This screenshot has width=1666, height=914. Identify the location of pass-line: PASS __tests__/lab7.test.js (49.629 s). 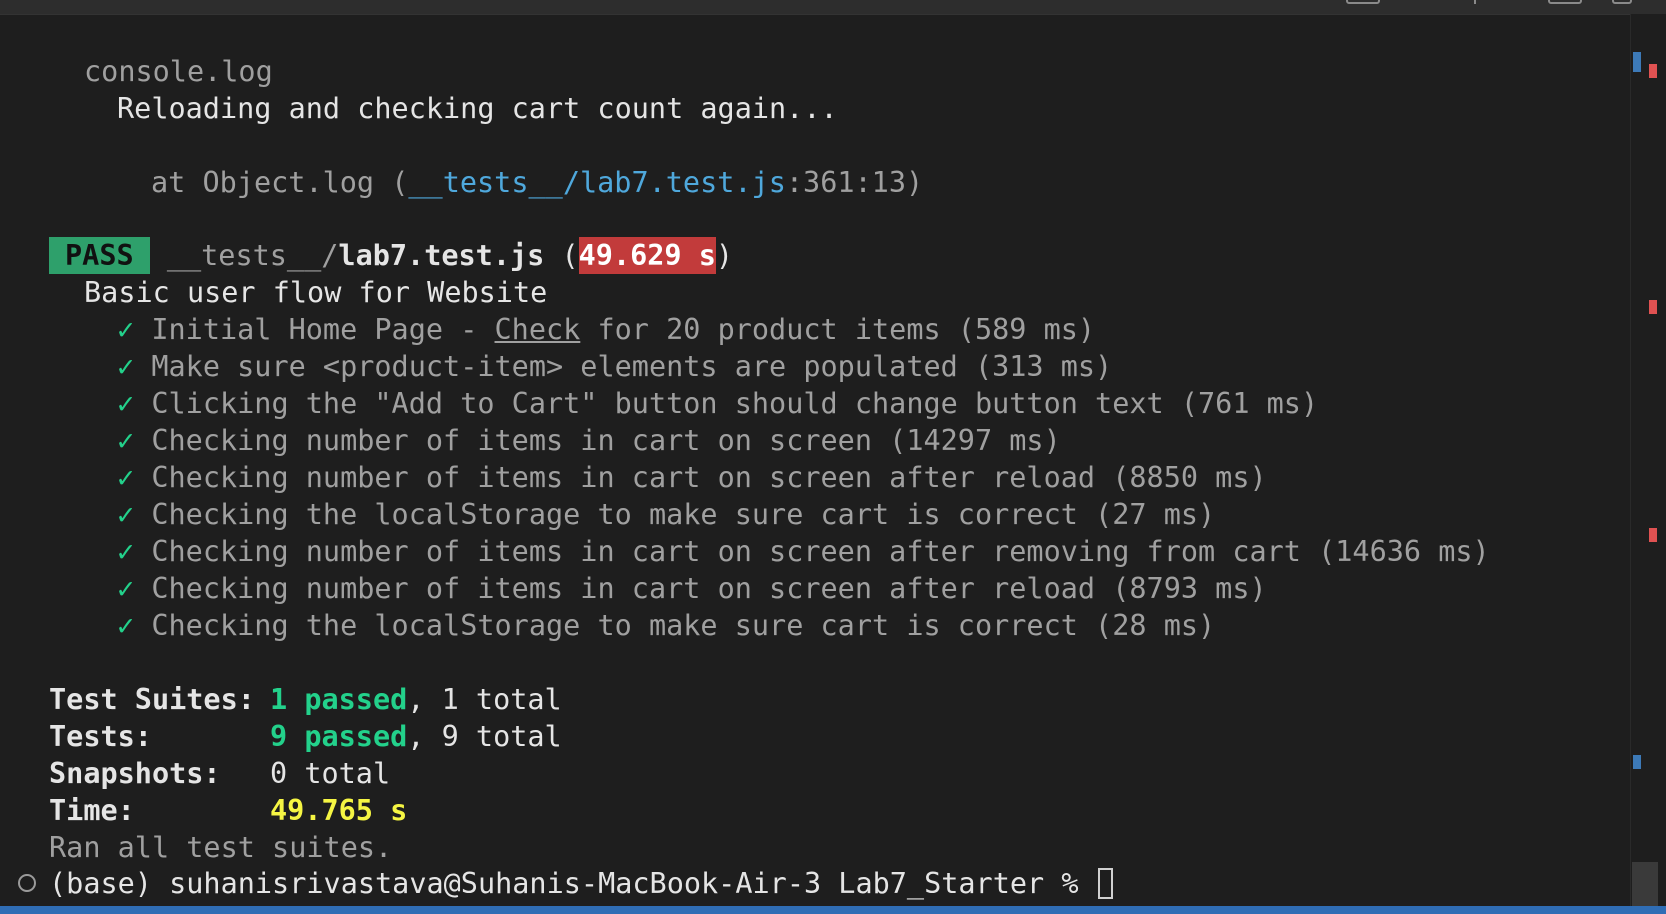
(391, 255).